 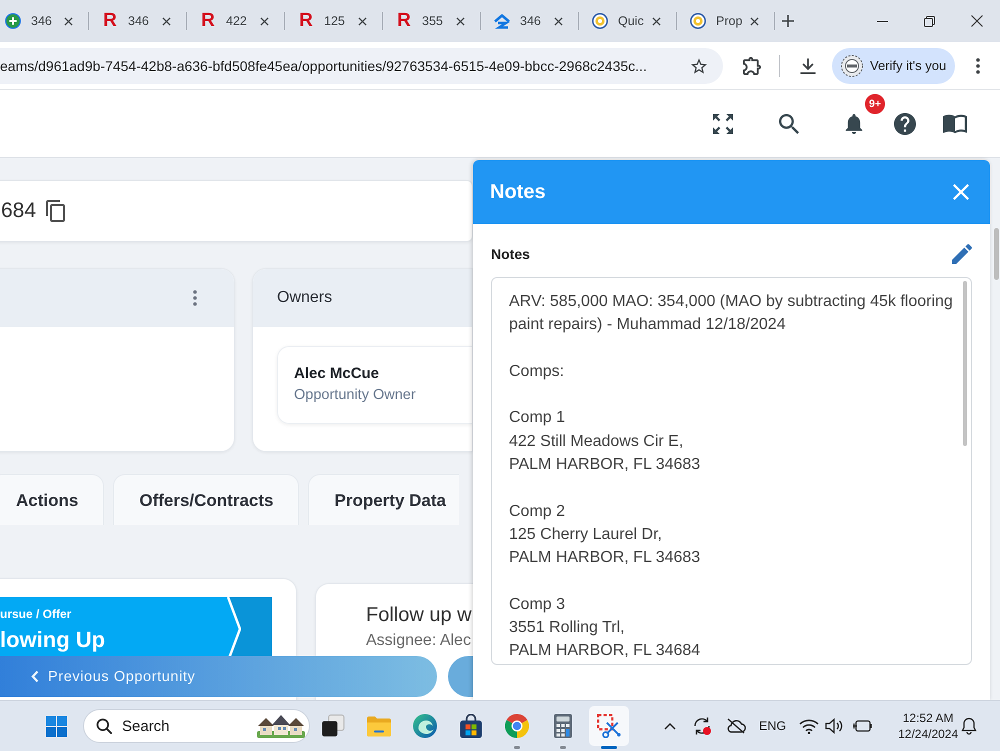 I want to click on page-tab: Property Data, so click(x=383, y=499).